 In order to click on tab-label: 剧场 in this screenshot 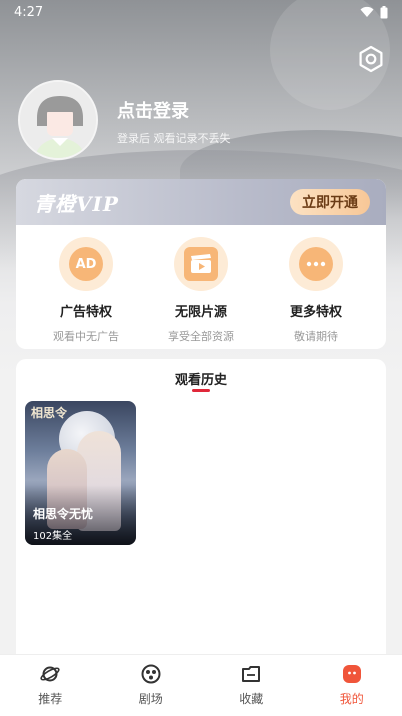, I will do `click(150, 699)`.